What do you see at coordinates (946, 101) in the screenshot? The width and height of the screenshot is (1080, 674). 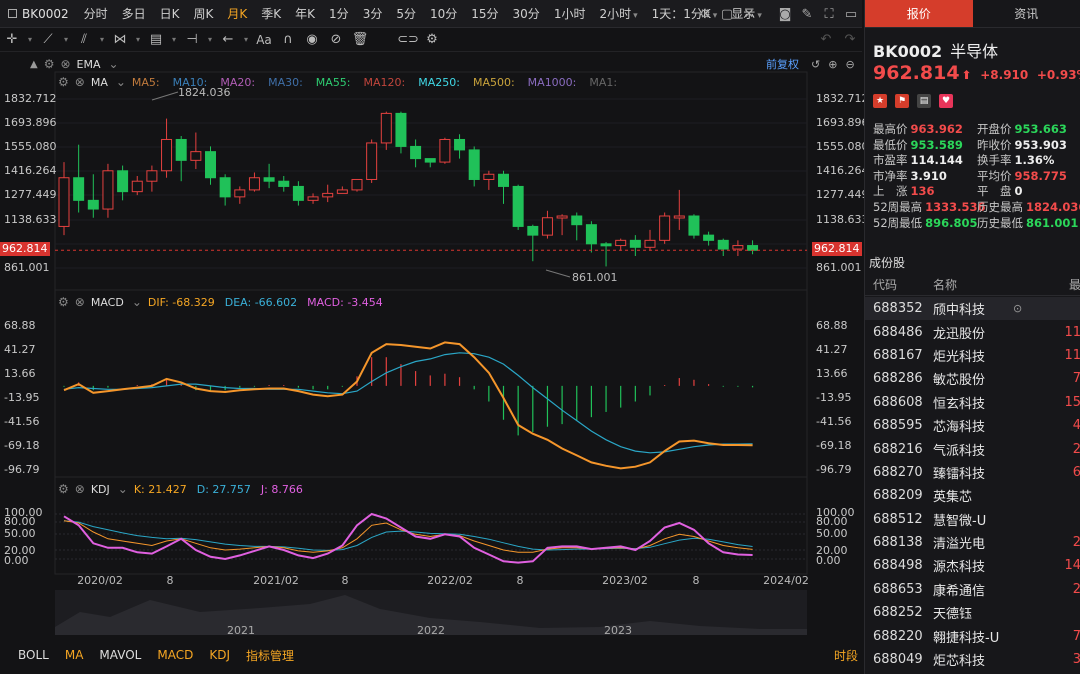 I see `heart-icon: ♥` at bounding box center [946, 101].